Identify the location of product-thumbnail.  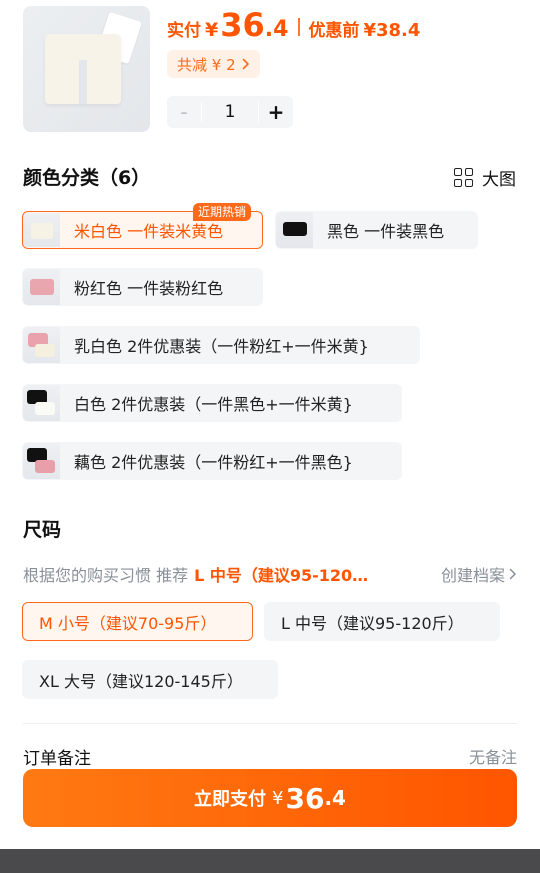
(86, 69).